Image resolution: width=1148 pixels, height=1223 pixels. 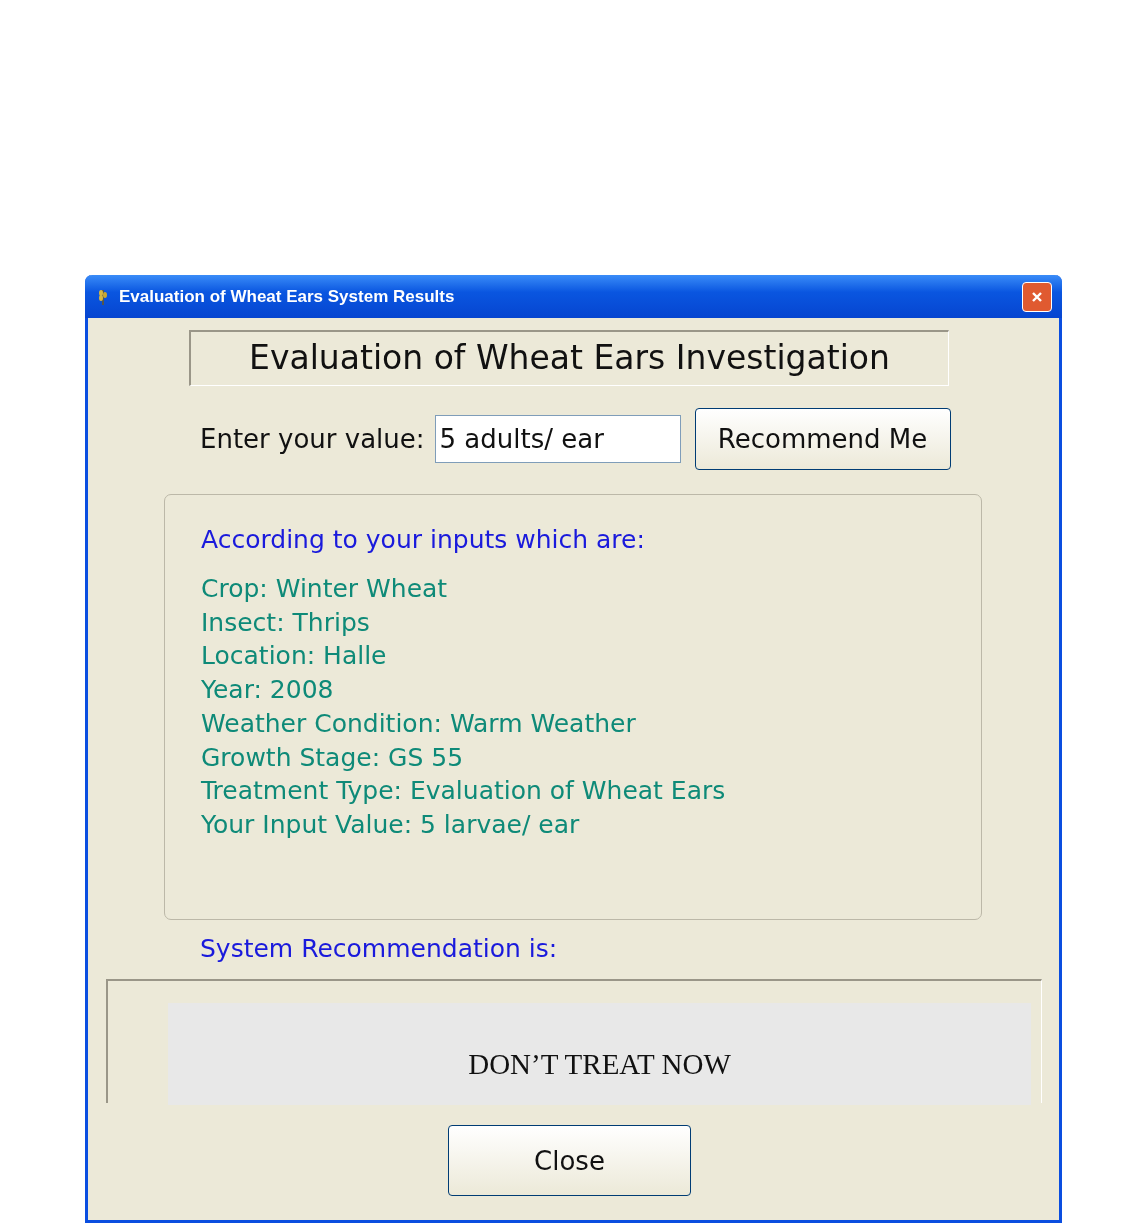 What do you see at coordinates (419, 723) in the screenshot?
I see `input-summary-line: Weather Condition: Warm Weather` at bounding box center [419, 723].